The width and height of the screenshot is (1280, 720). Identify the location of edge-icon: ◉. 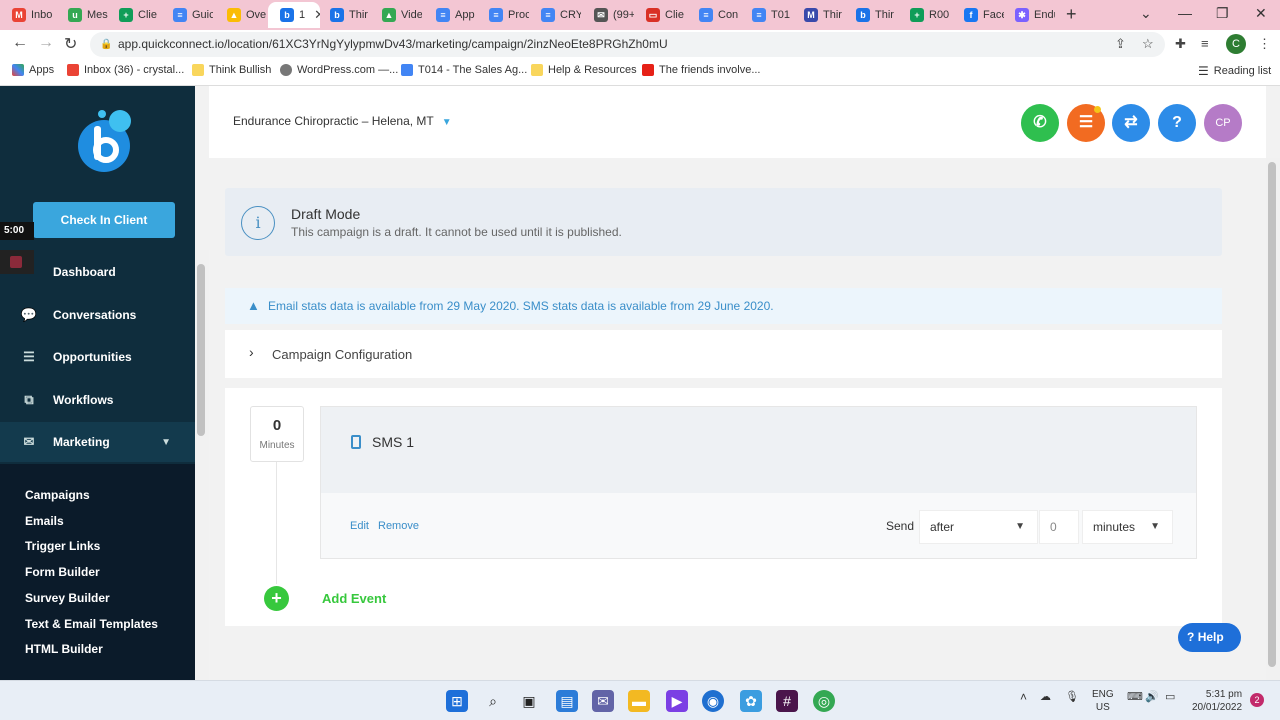
(713, 701).